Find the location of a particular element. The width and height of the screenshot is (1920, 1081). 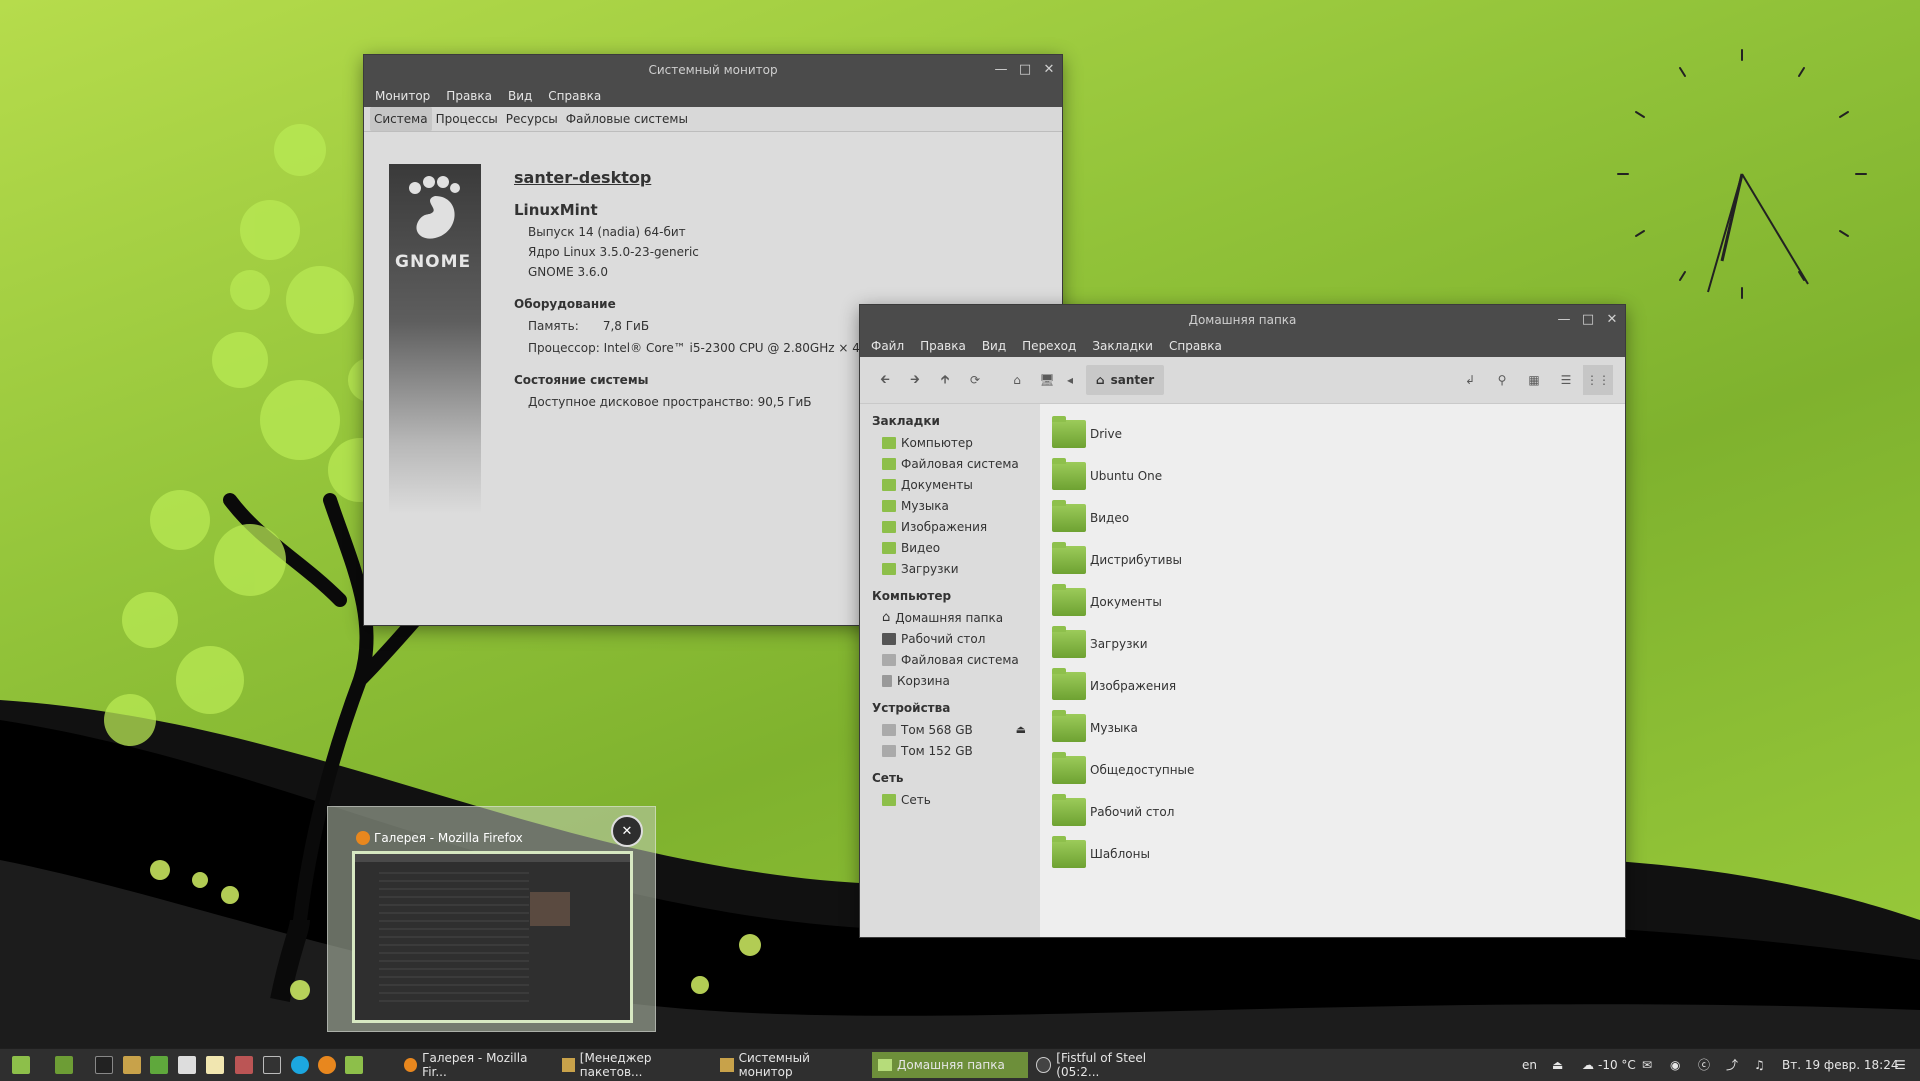

taskbar-window-home-folder: Домашняя папка is located at coordinates (950, 1065).